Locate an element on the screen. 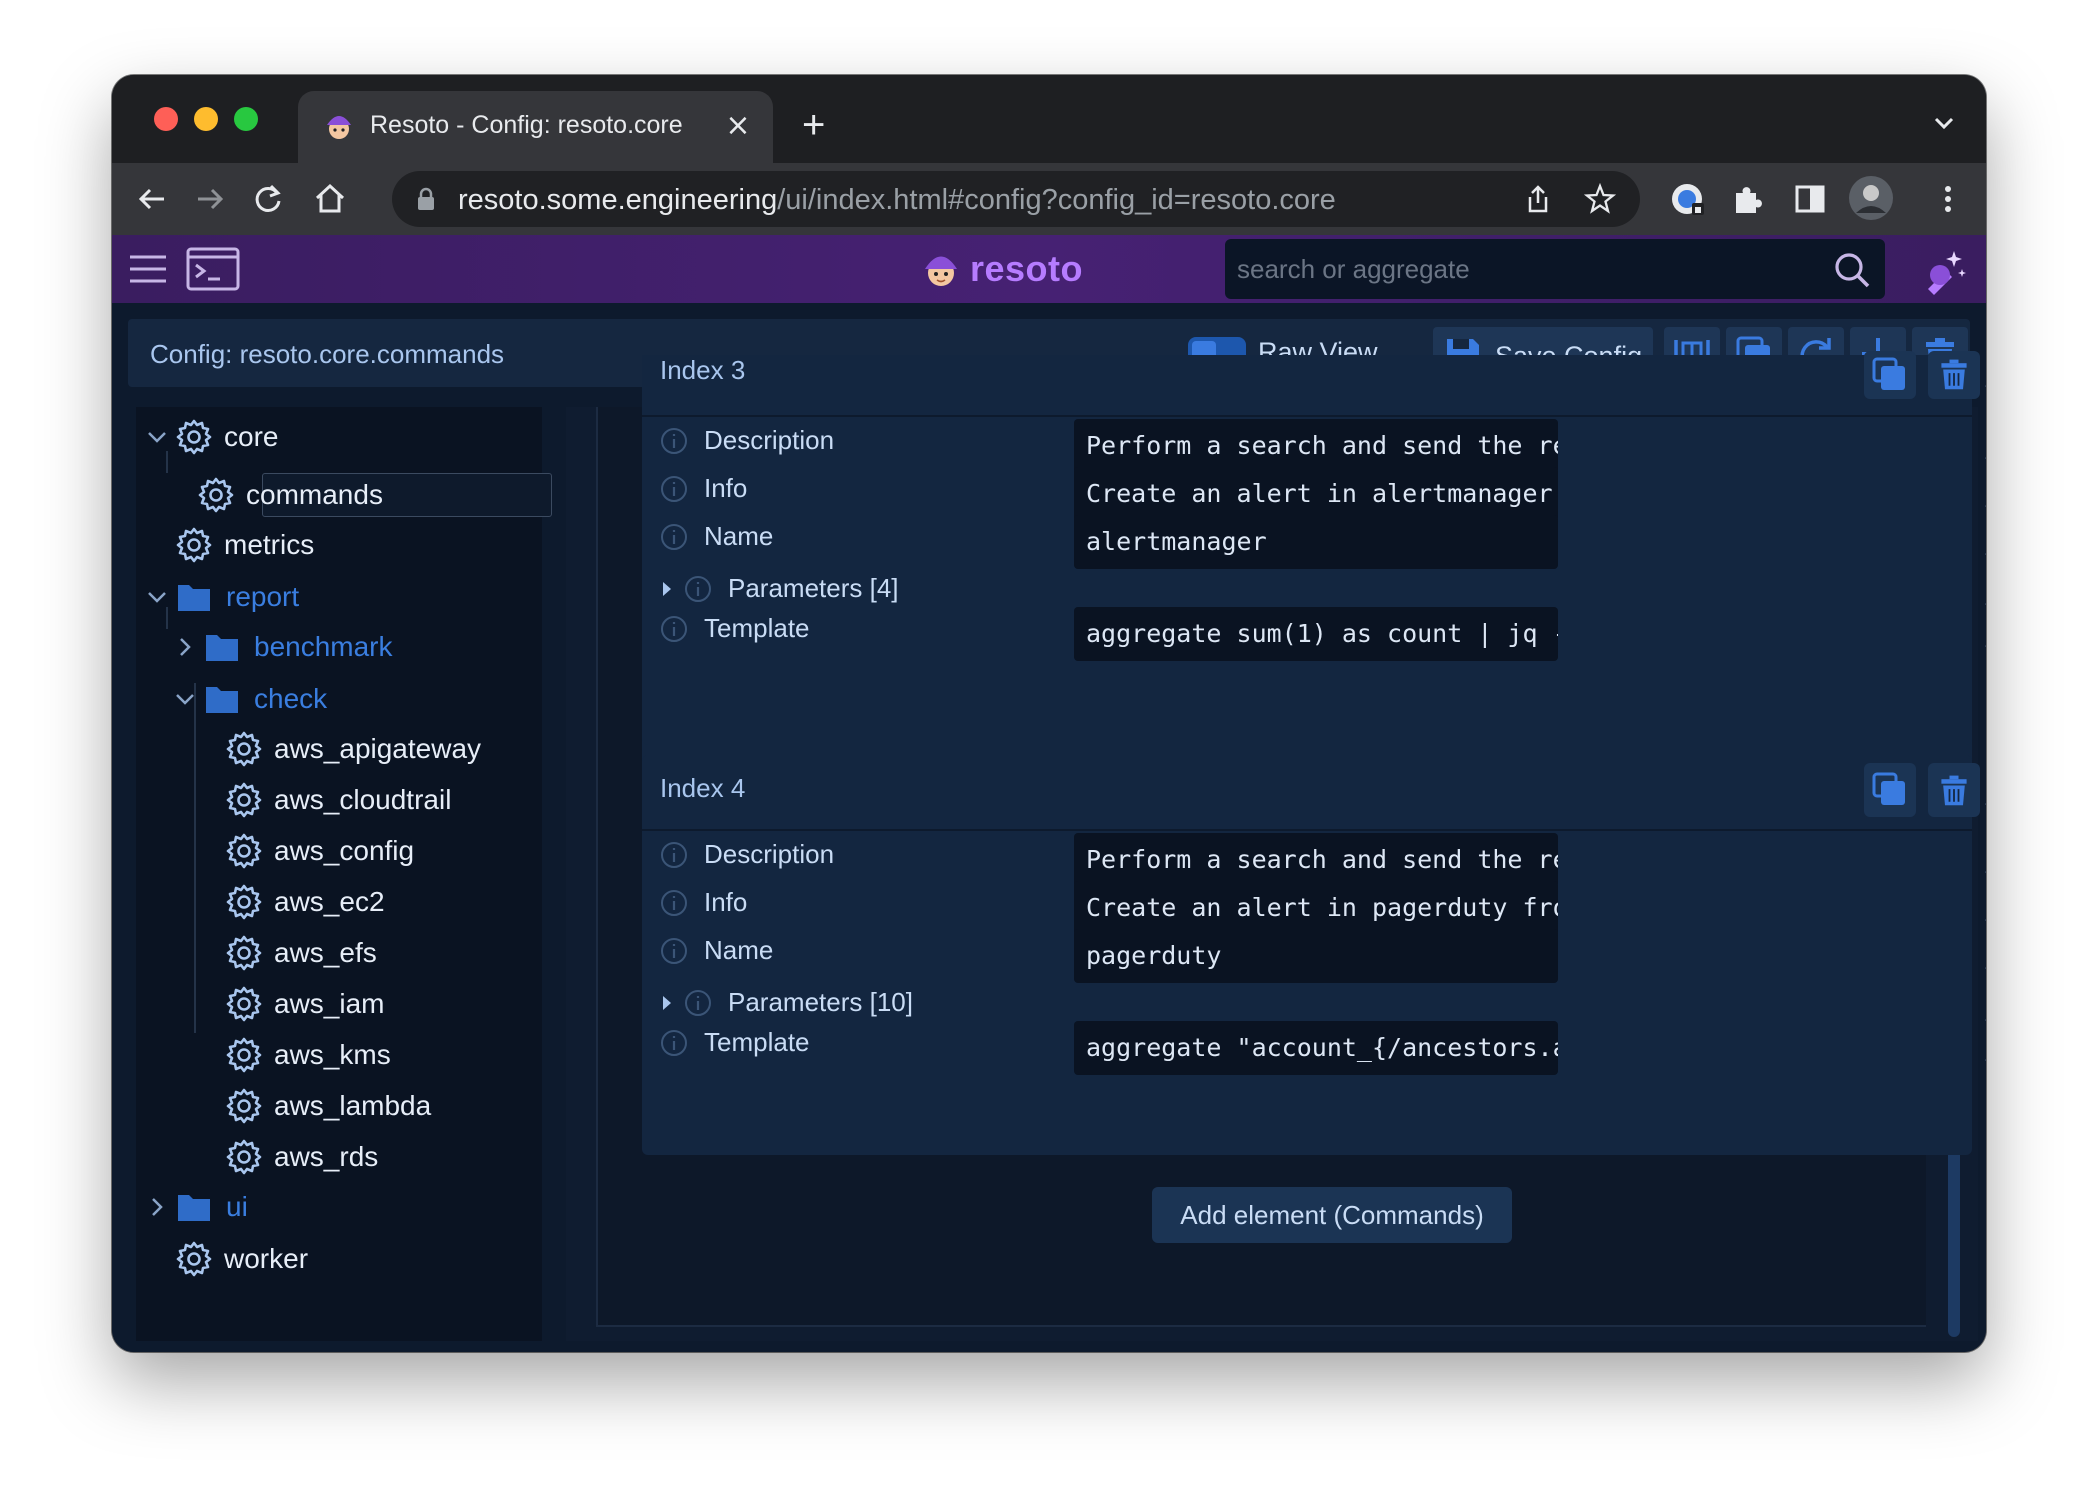  lock-icon is located at coordinates (426, 199).